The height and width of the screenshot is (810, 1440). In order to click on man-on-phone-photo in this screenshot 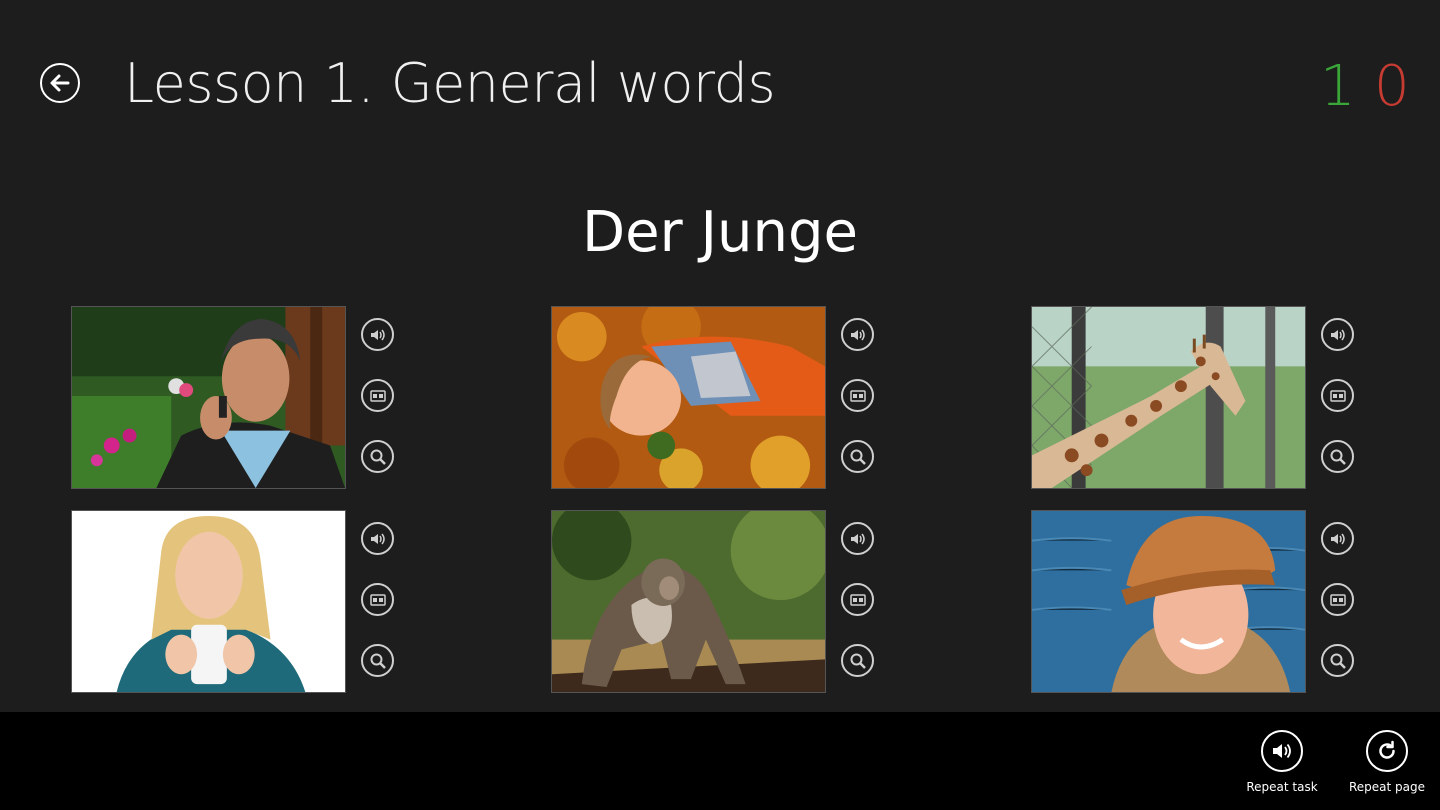, I will do `click(208, 397)`.